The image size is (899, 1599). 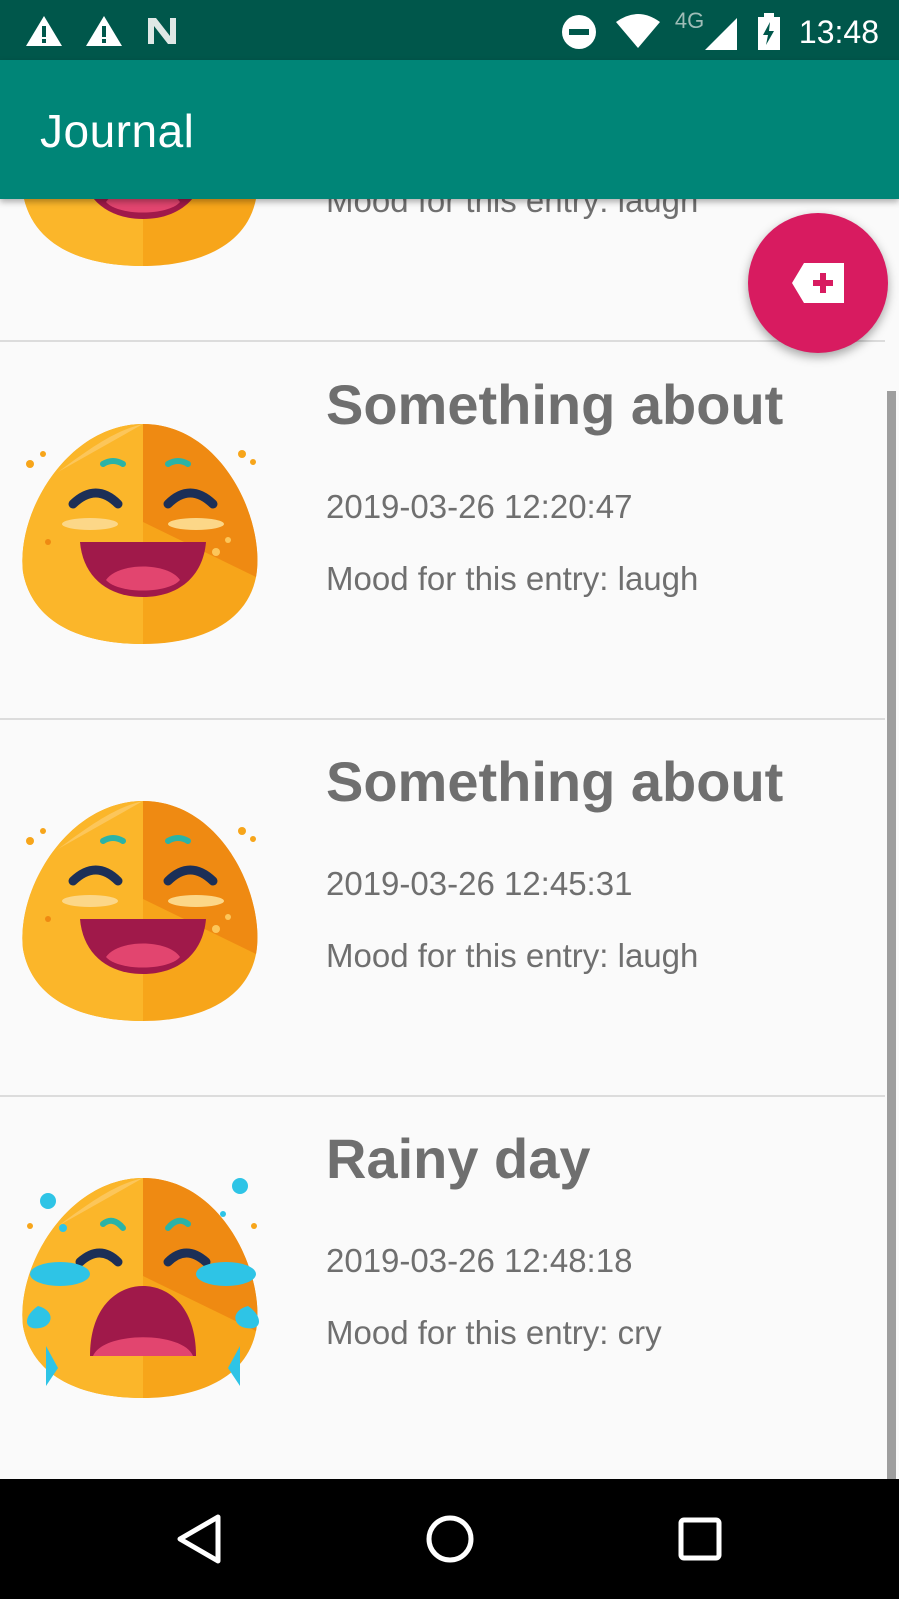 What do you see at coordinates (143, 1281) in the screenshot?
I see `cry-face-icon` at bounding box center [143, 1281].